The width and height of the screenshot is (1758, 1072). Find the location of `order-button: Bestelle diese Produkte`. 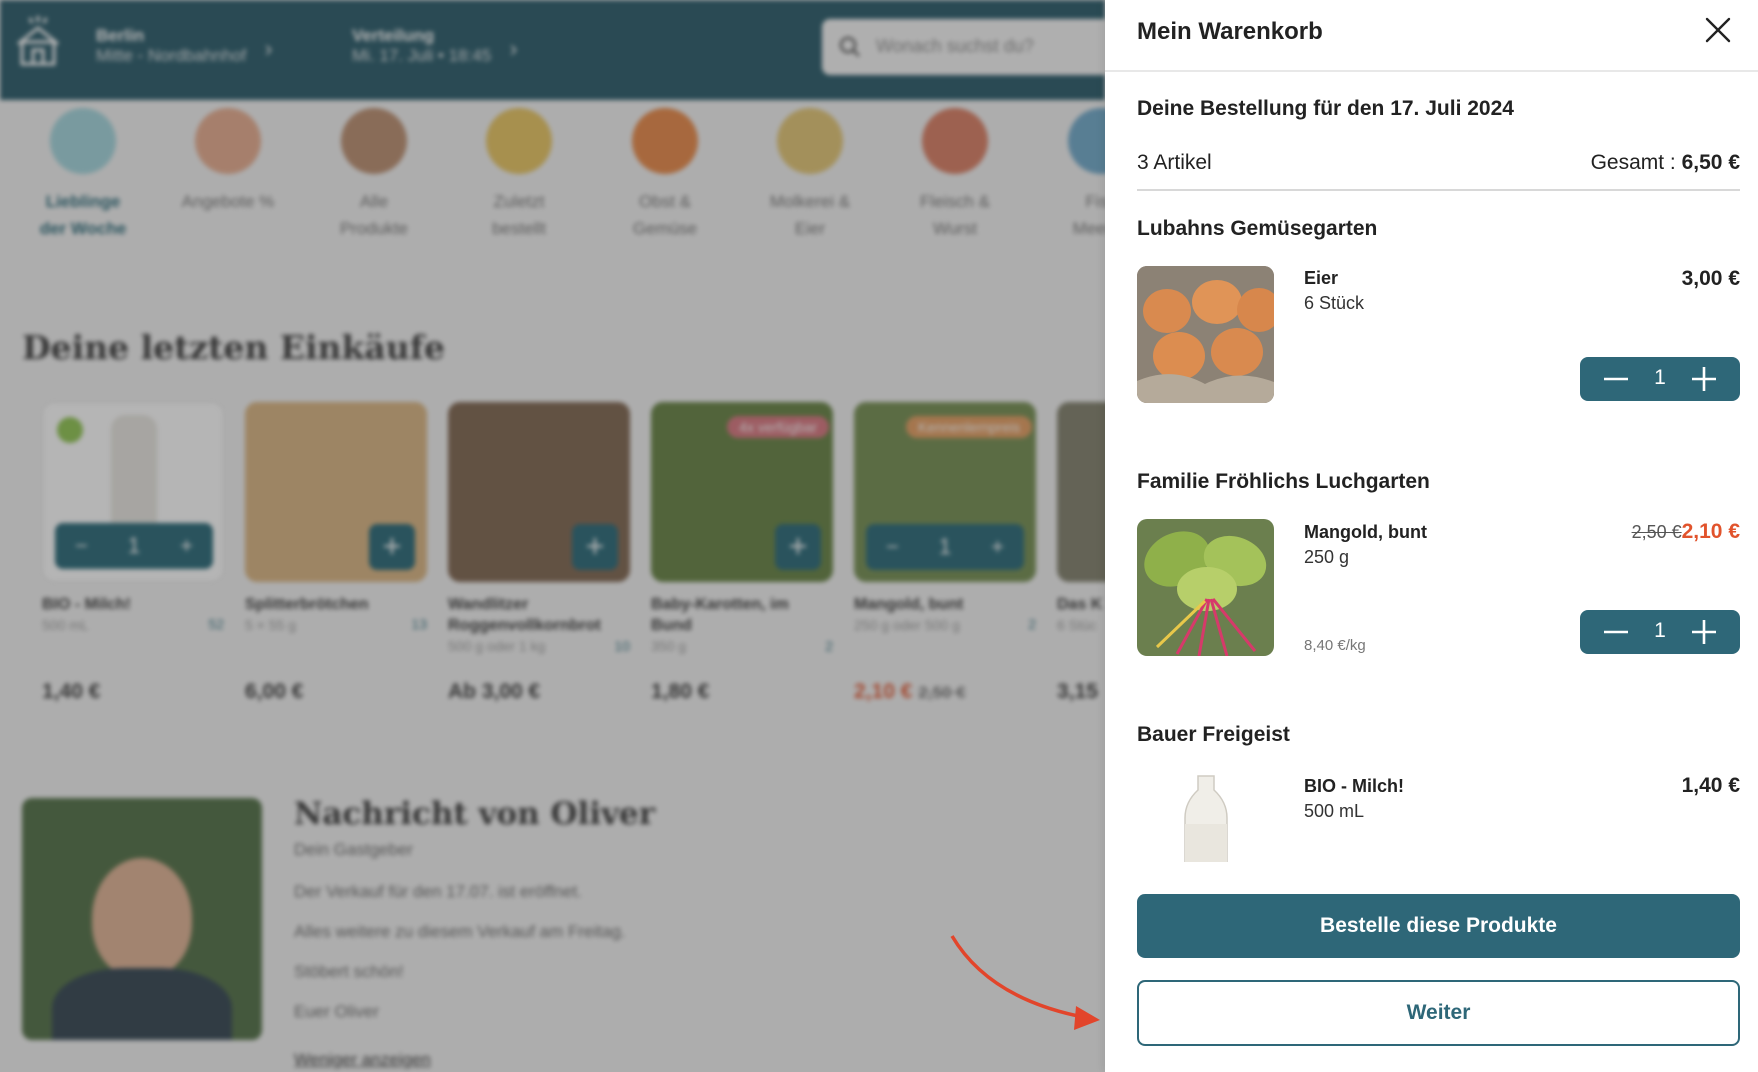

order-button: Bestelle diese Produkte is located at coordinates (1438, 926).